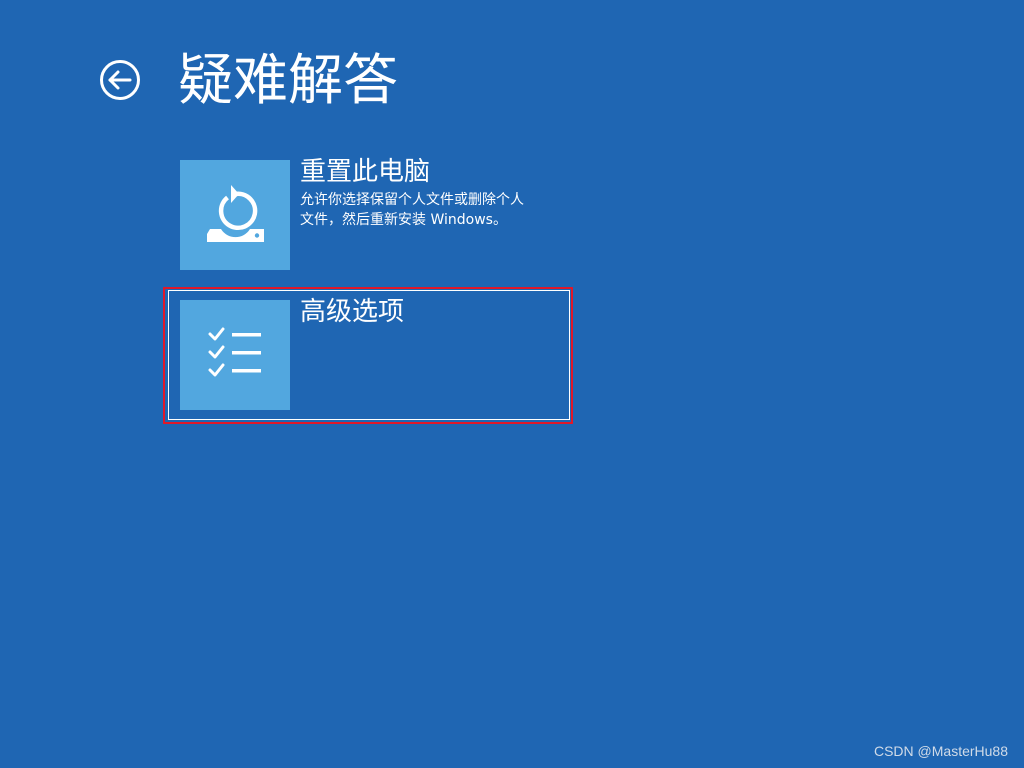 This screenshot has height=768, width=1024. What do you see at coordinates (940, 751) in the screenshot?
I see `watermark: CSDN @MasterHu88` at bounding box center [940, 751].